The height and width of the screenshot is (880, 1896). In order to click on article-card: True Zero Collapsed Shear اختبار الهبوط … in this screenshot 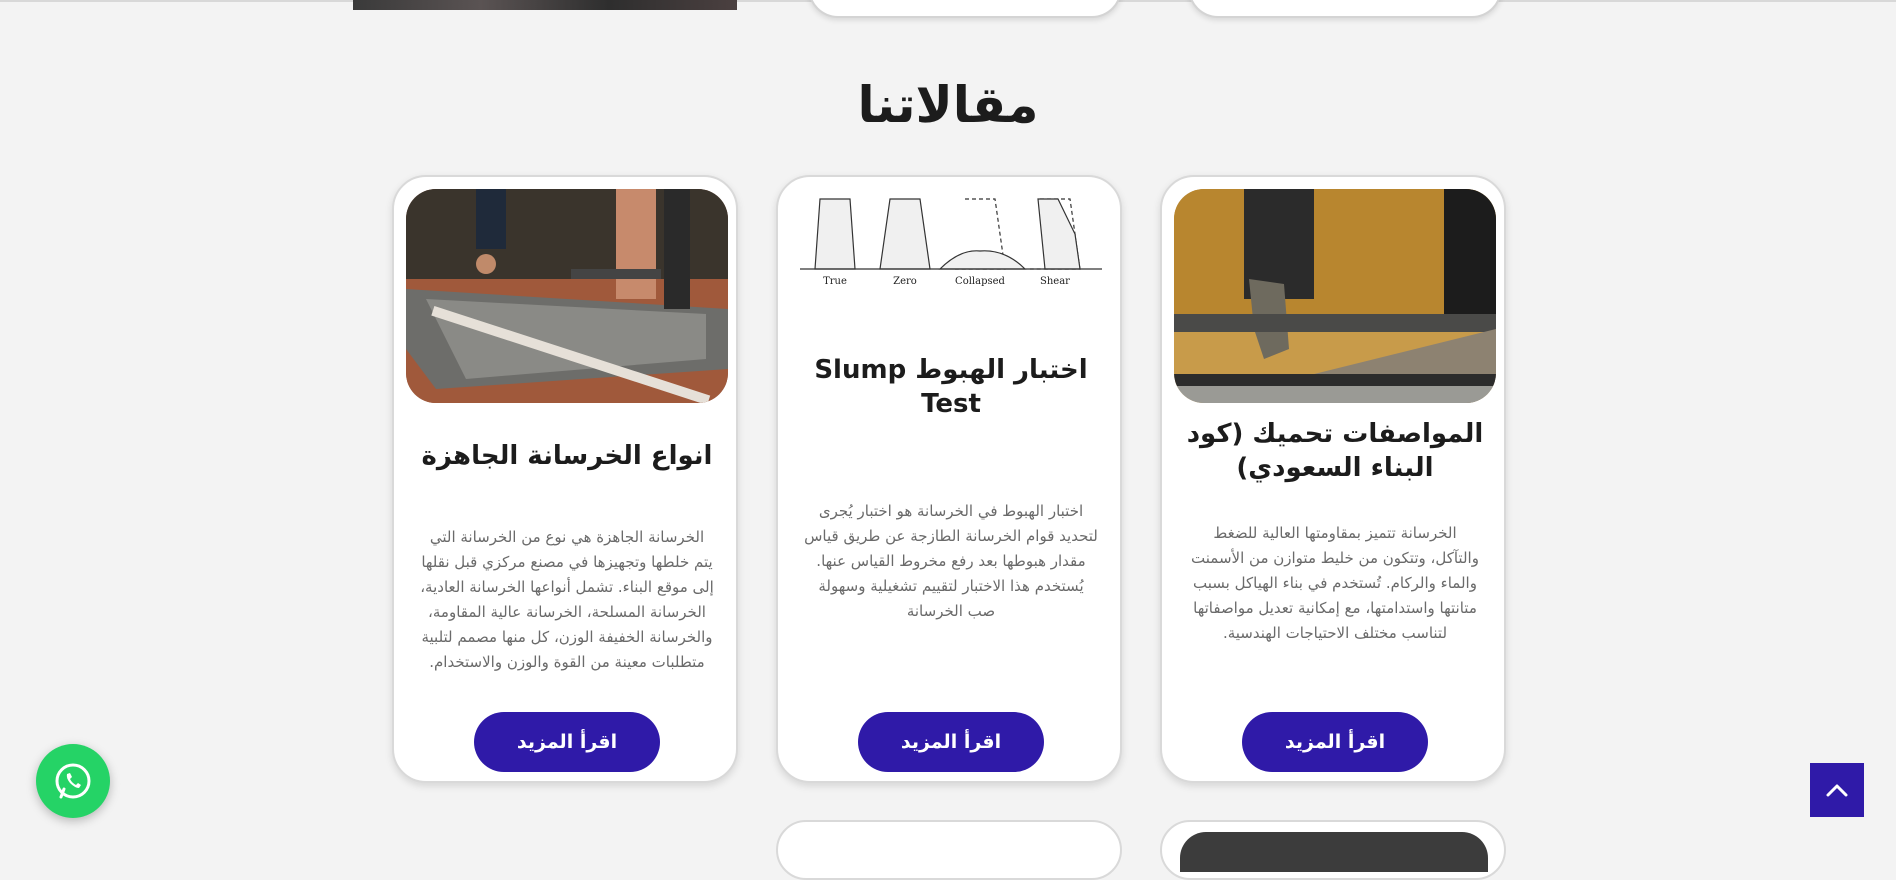, I will do `click(949, 479)`.